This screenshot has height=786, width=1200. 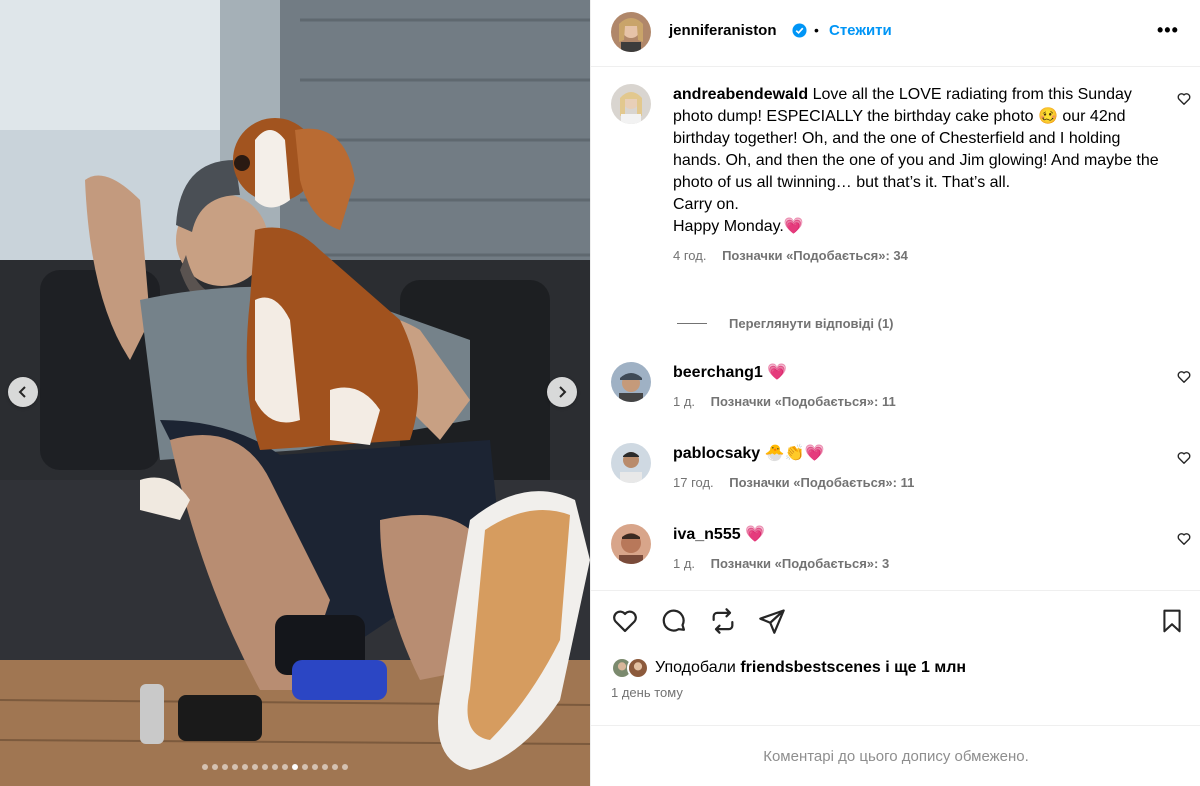 I want to click on like-icon, so click(x=625, y=621).